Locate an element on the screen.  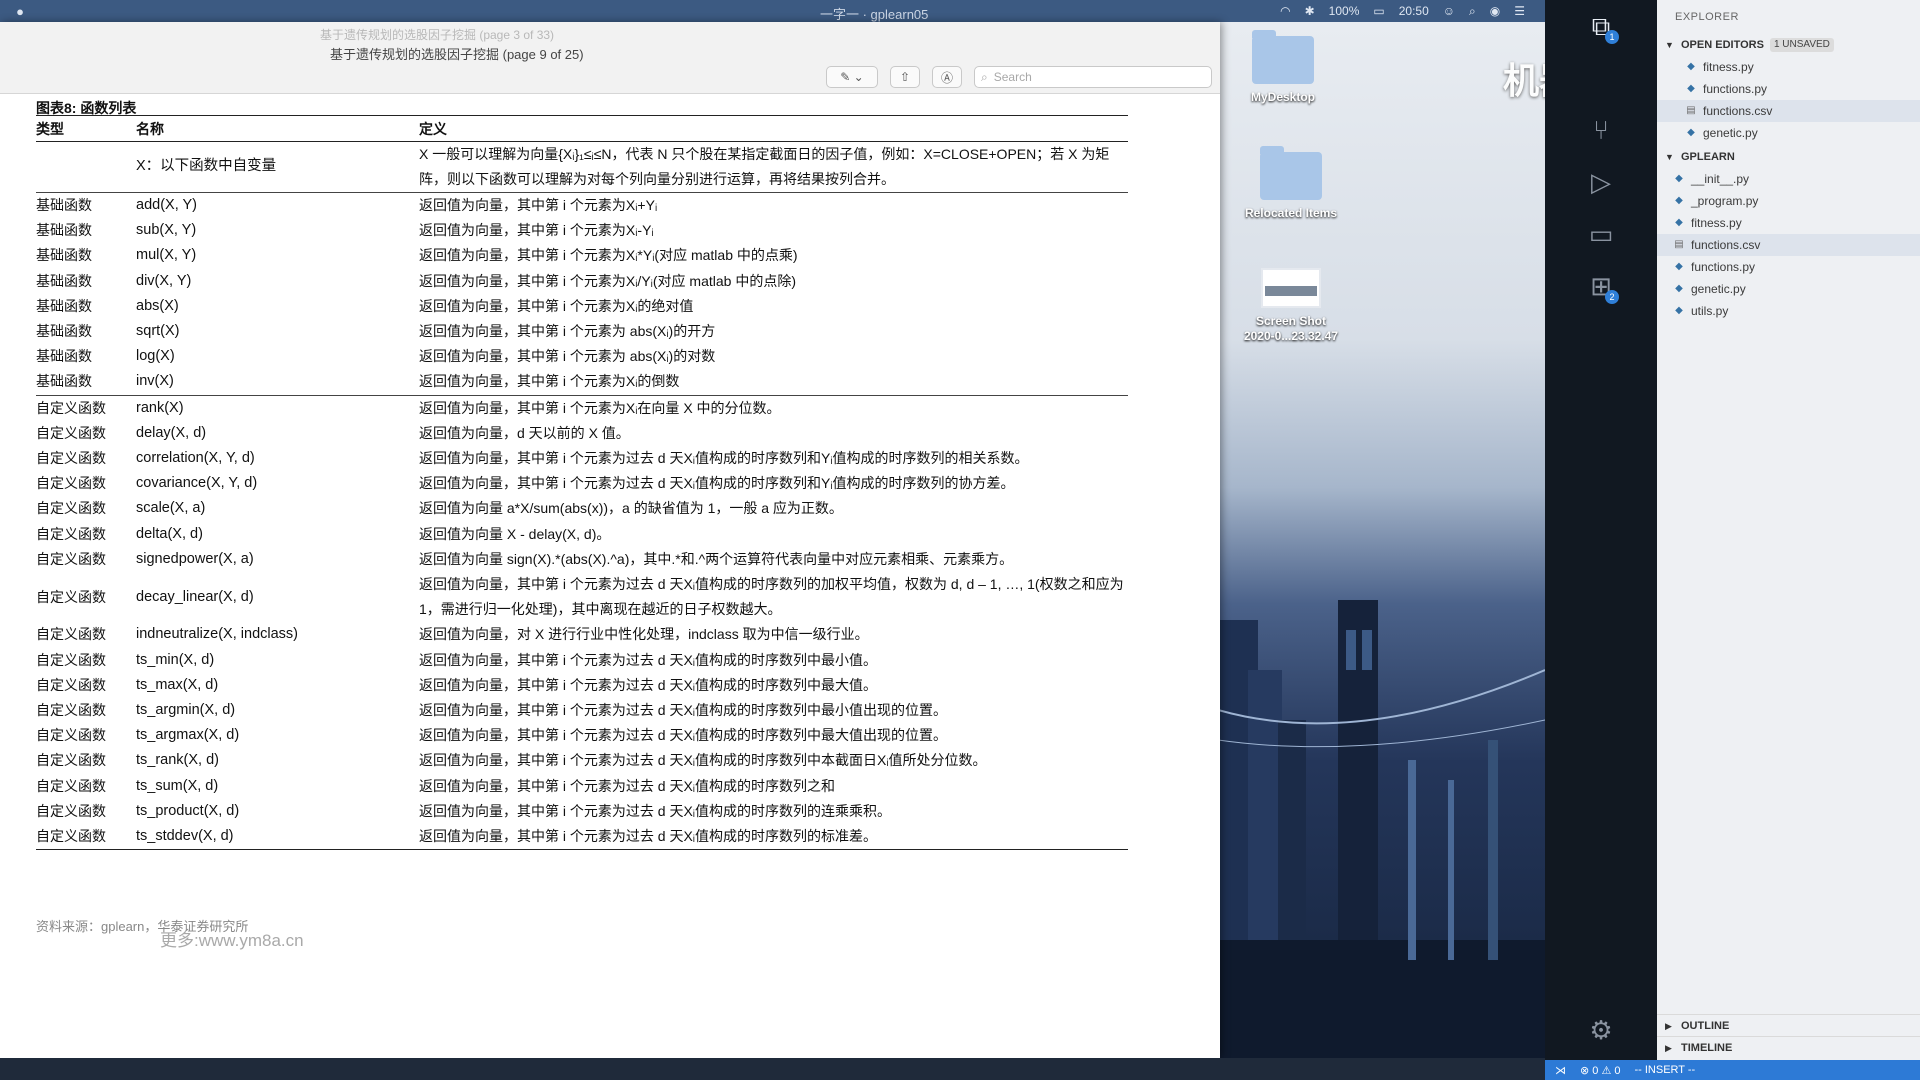
annotate-button: Ⓐ is located at coordinates (947, 77).